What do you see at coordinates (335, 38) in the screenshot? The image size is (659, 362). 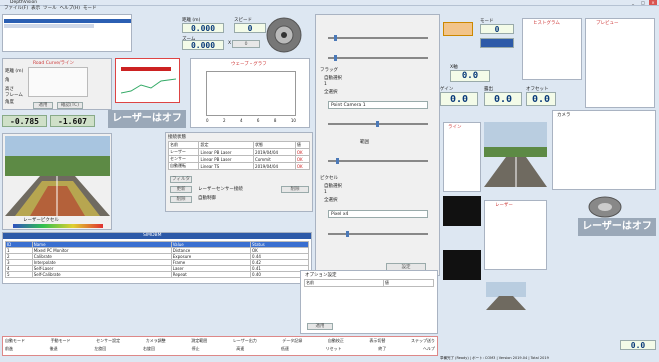 I see `slider-a-thumb` at bounding box center [335, 38].